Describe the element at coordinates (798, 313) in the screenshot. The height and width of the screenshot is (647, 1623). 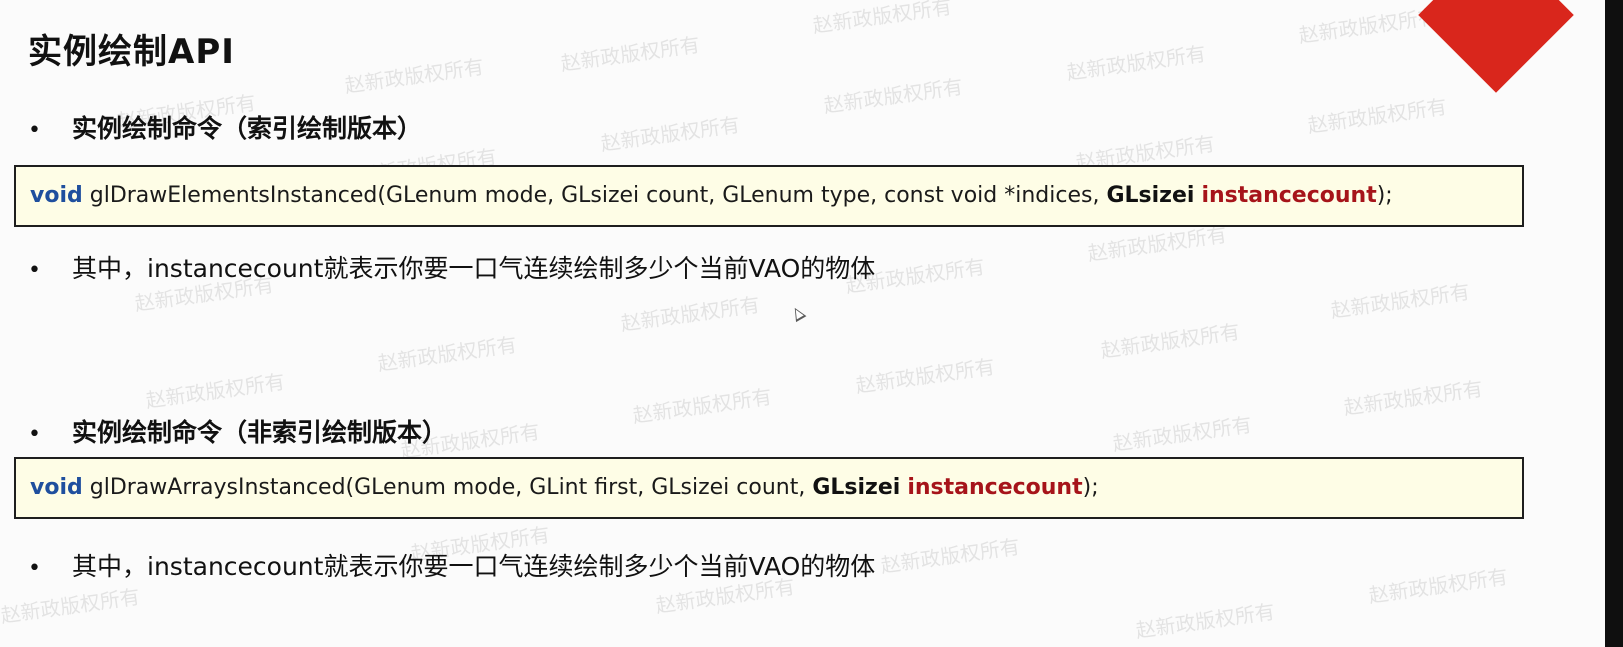
I see `mouse-cursor-icon` at that location.